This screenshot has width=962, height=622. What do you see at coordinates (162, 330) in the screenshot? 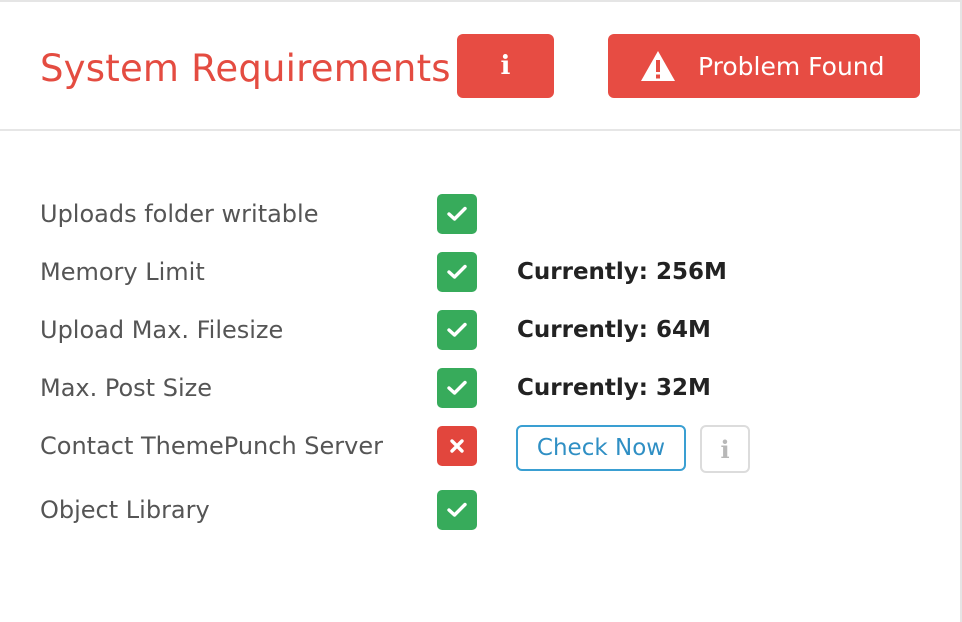
I see `requirement-label: Upload Max. Filesize` at bounding box center [162, 330].